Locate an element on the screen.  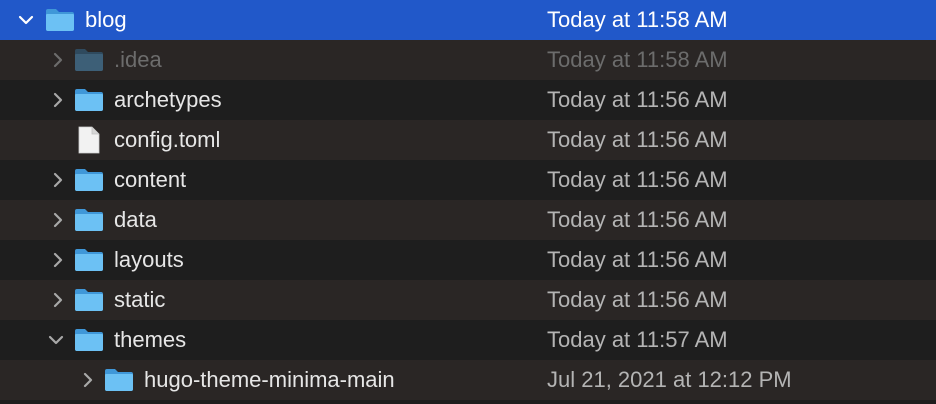
file-name: layouts is located at coordinates (149, 259).